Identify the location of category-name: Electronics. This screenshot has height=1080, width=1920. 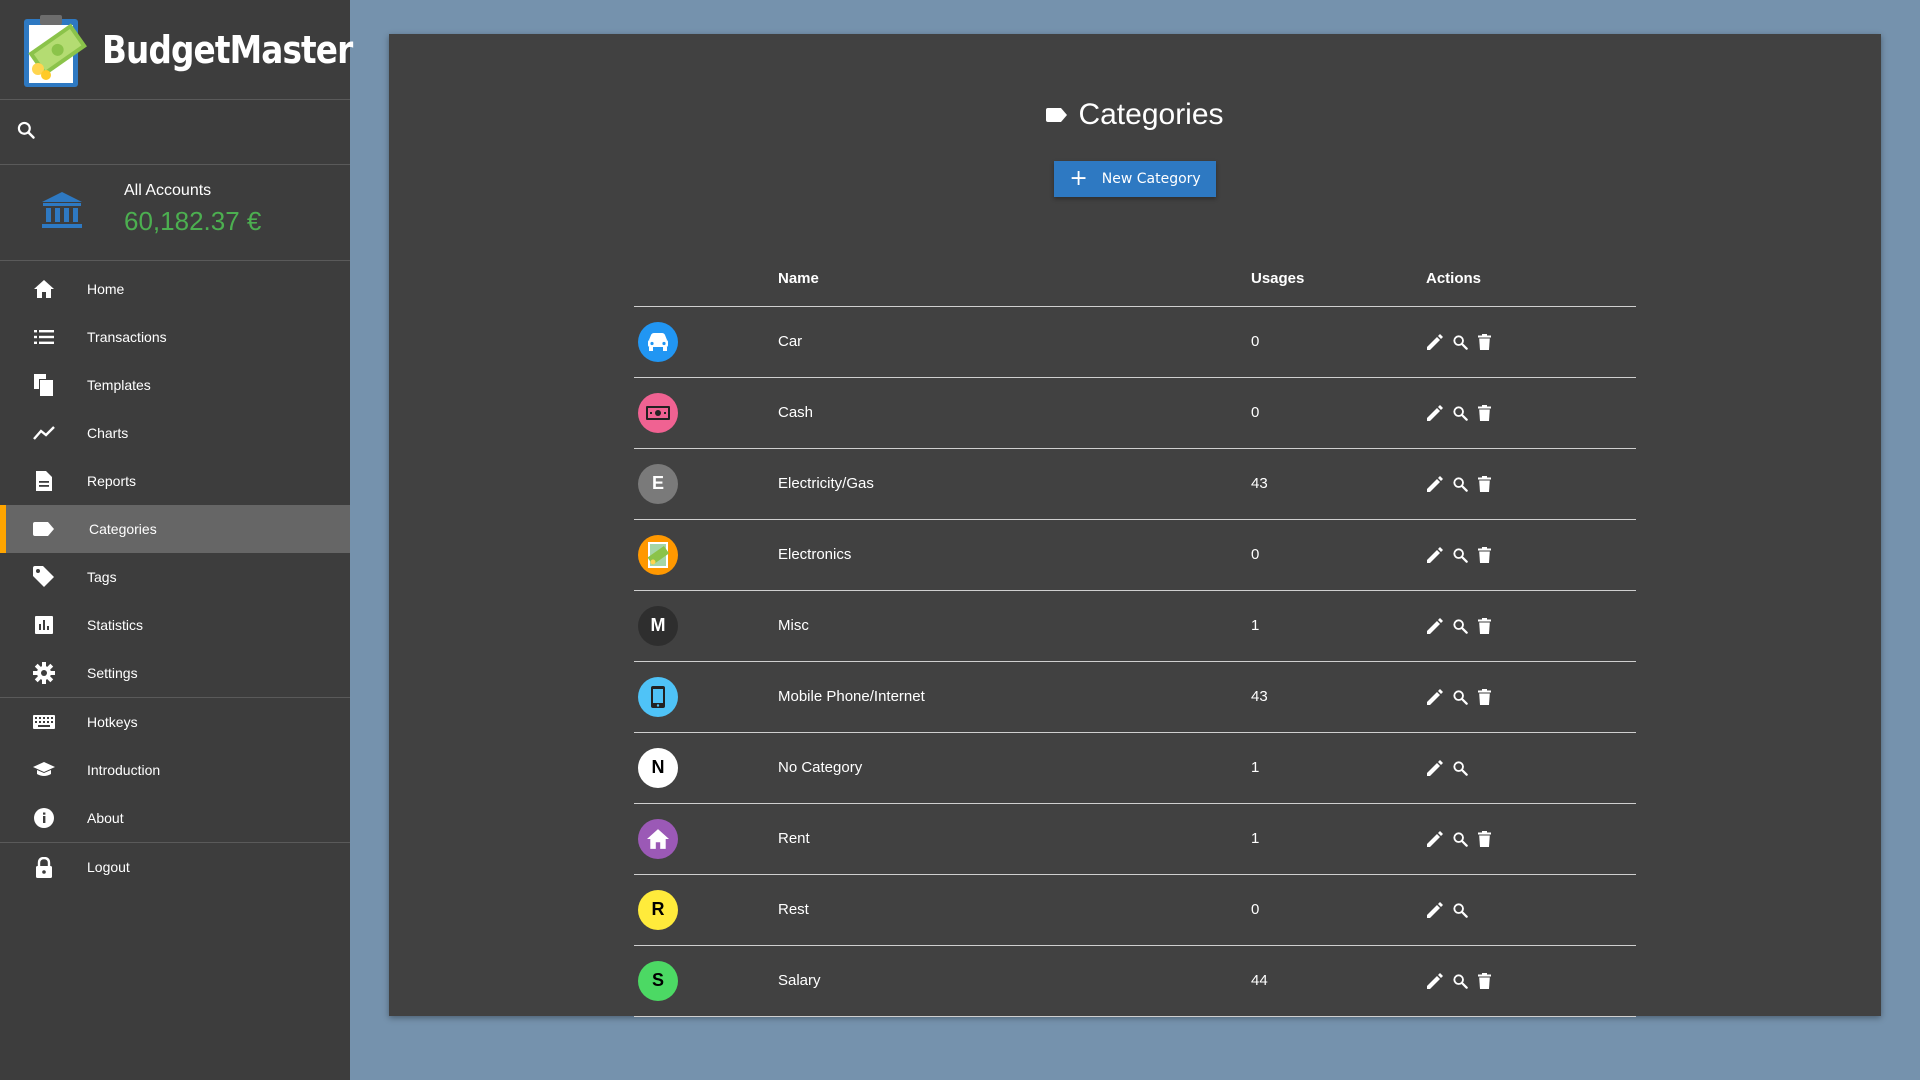
(1014, 555).